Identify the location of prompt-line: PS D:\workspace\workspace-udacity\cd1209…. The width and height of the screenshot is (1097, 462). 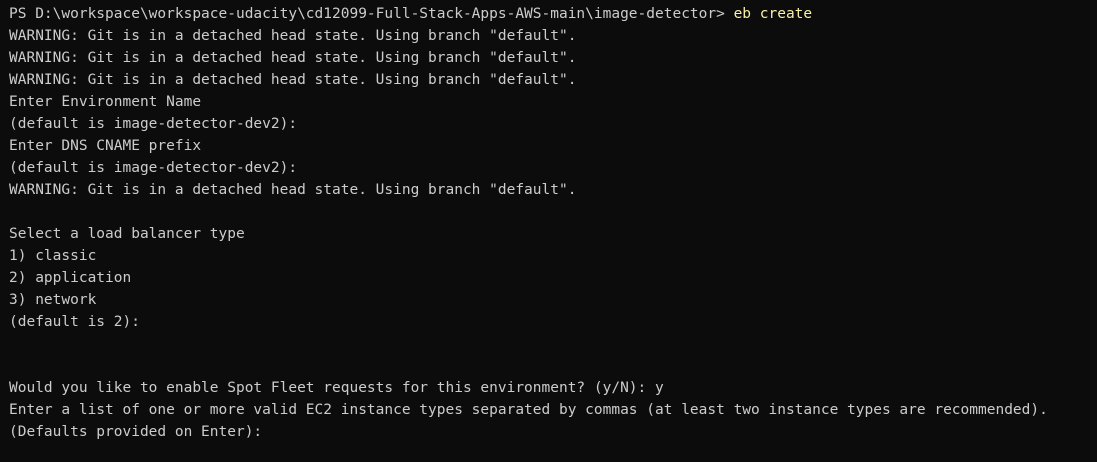
(548, 14).